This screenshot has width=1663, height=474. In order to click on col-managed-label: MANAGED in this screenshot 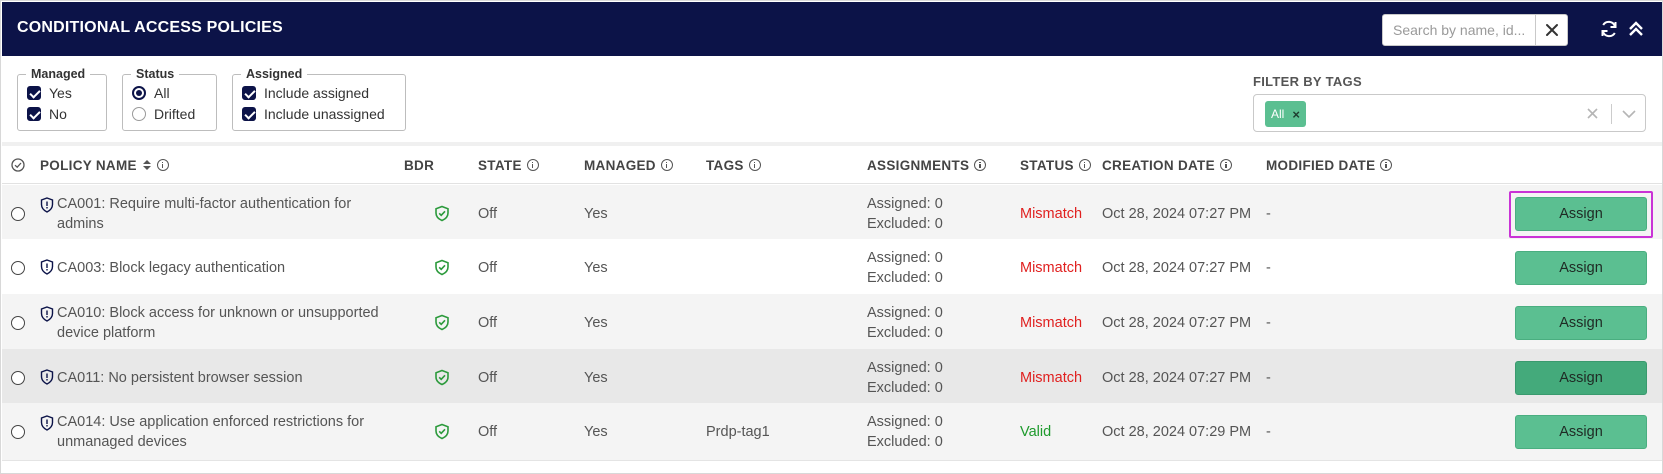, I will do `click(620, 165)`.